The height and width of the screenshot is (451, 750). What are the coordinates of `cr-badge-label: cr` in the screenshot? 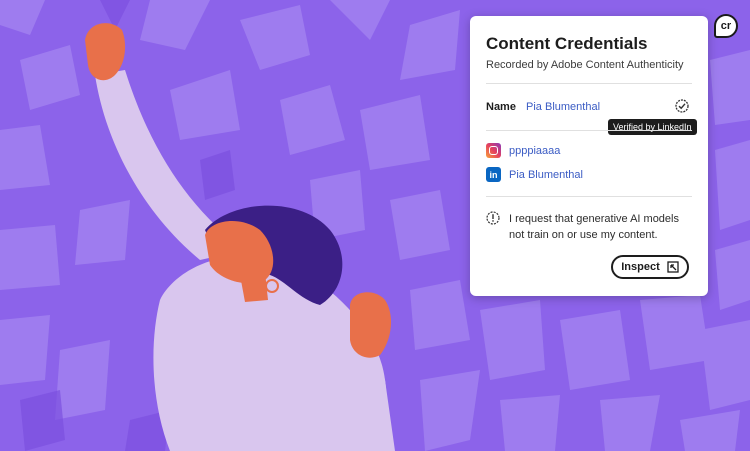 It's located at (726, 26).